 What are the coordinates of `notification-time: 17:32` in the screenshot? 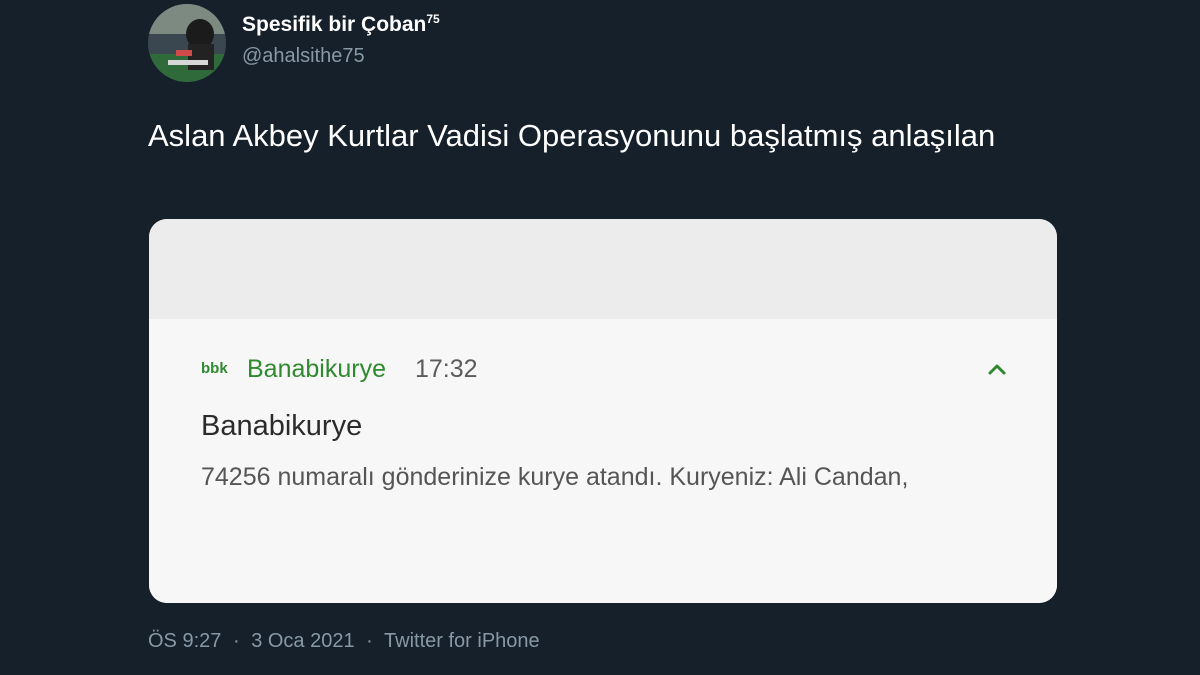 It's located at (446, 369).